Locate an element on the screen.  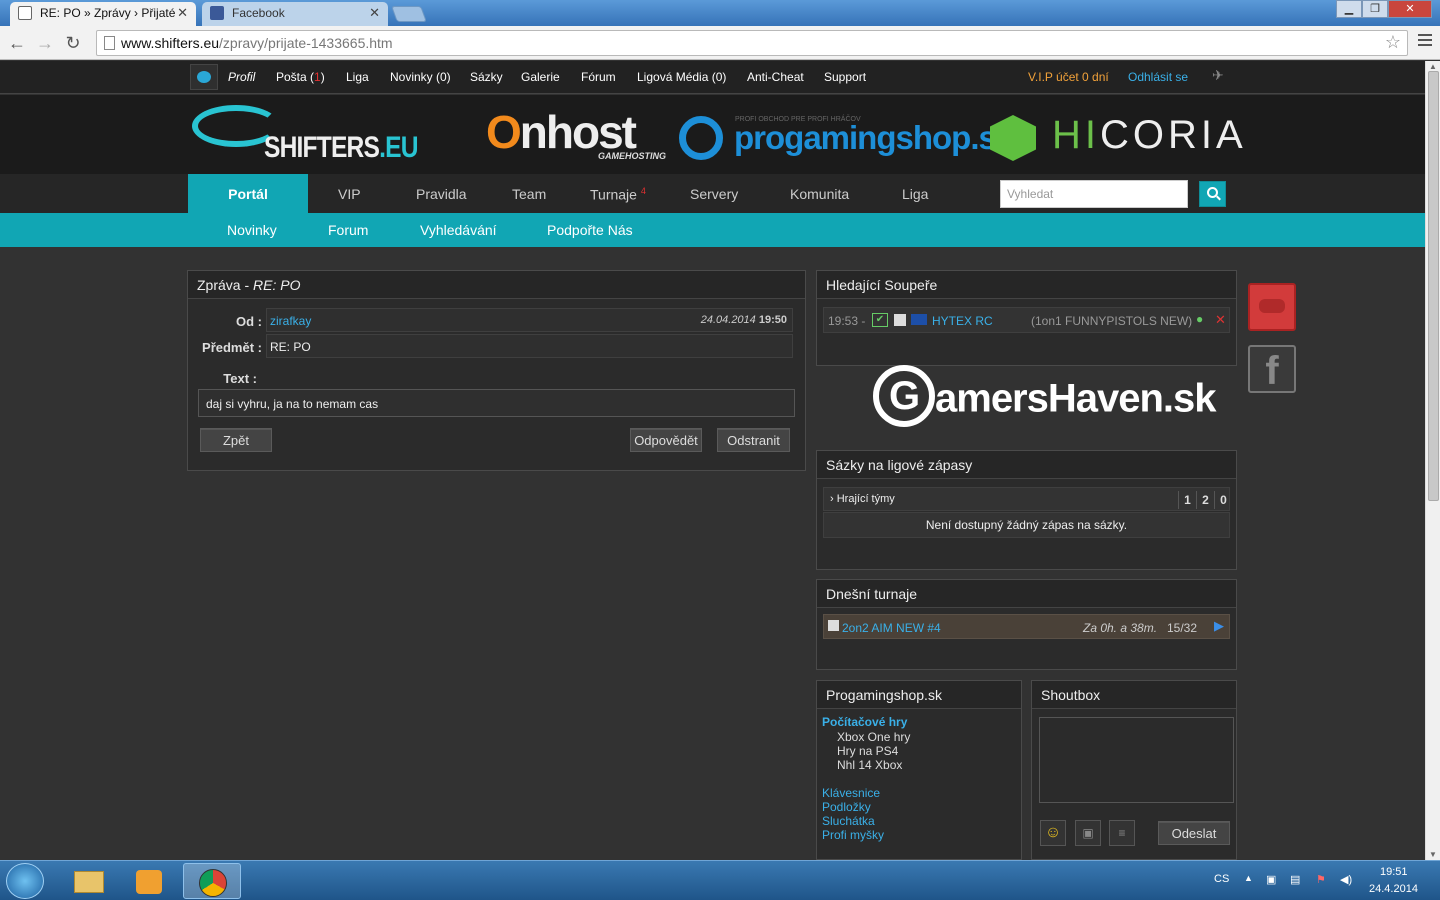
tournament-row: 2on2 AIM NEW #4 Za 0h. a 38m. 15/32 ▶ is located at coordinates (1026, 626).